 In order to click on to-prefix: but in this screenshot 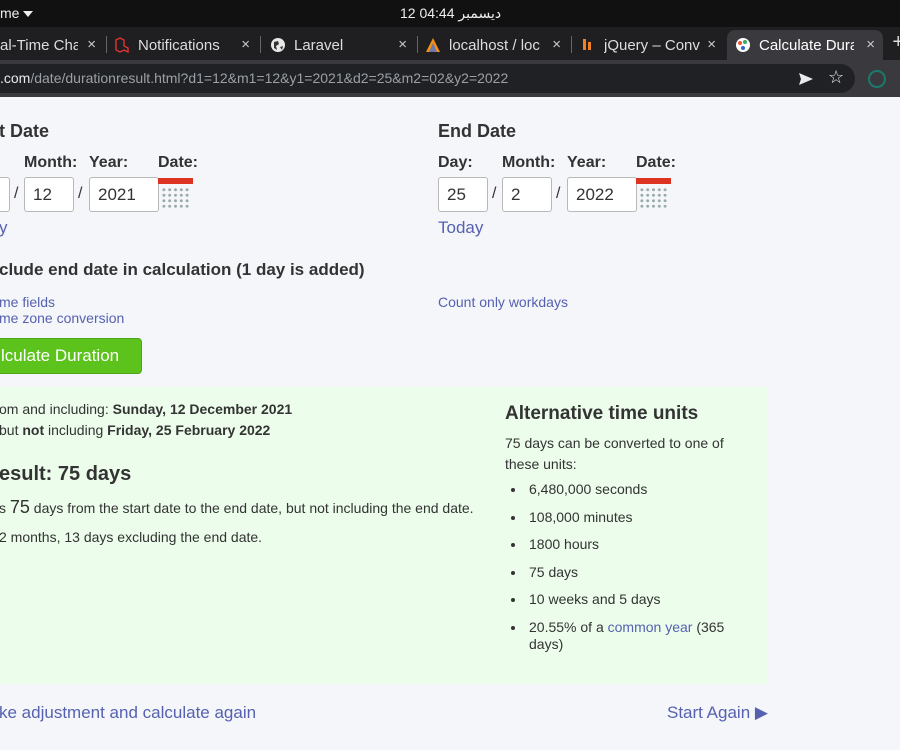, I will do `click(11, 430)`.